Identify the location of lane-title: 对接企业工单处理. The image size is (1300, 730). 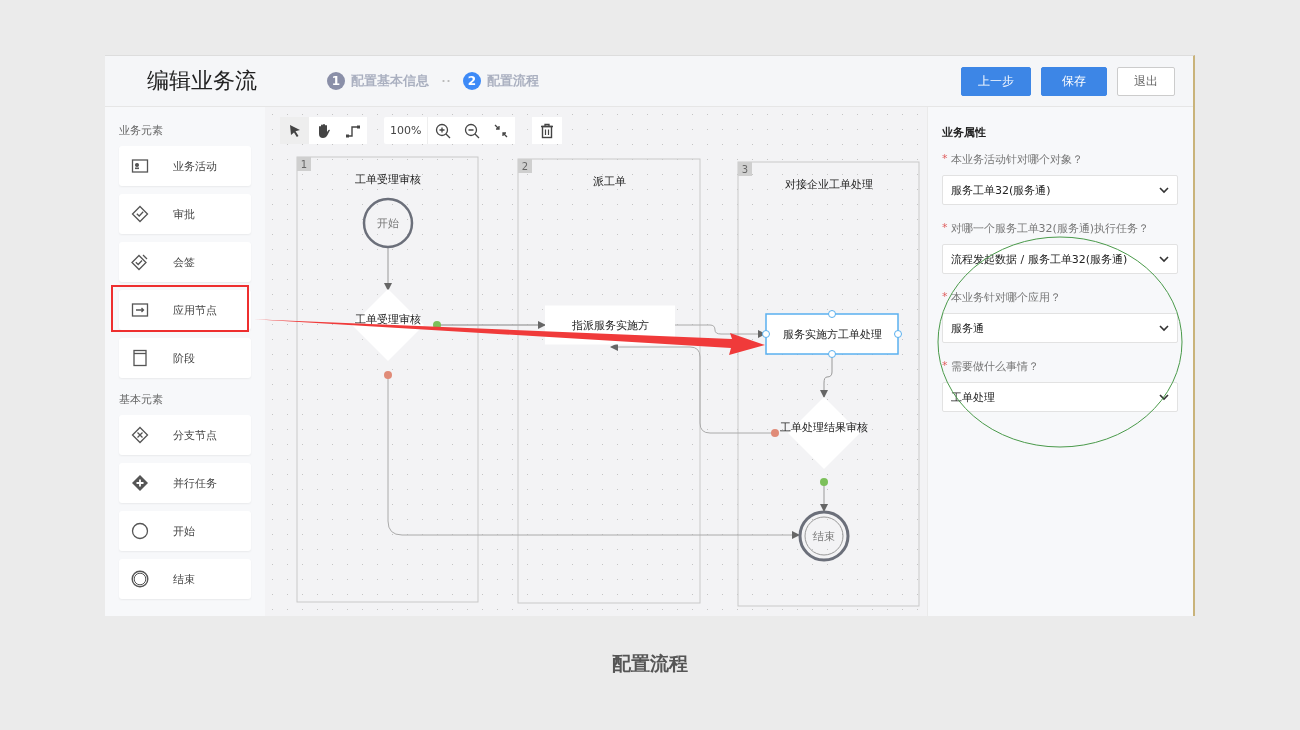
(828, 184).